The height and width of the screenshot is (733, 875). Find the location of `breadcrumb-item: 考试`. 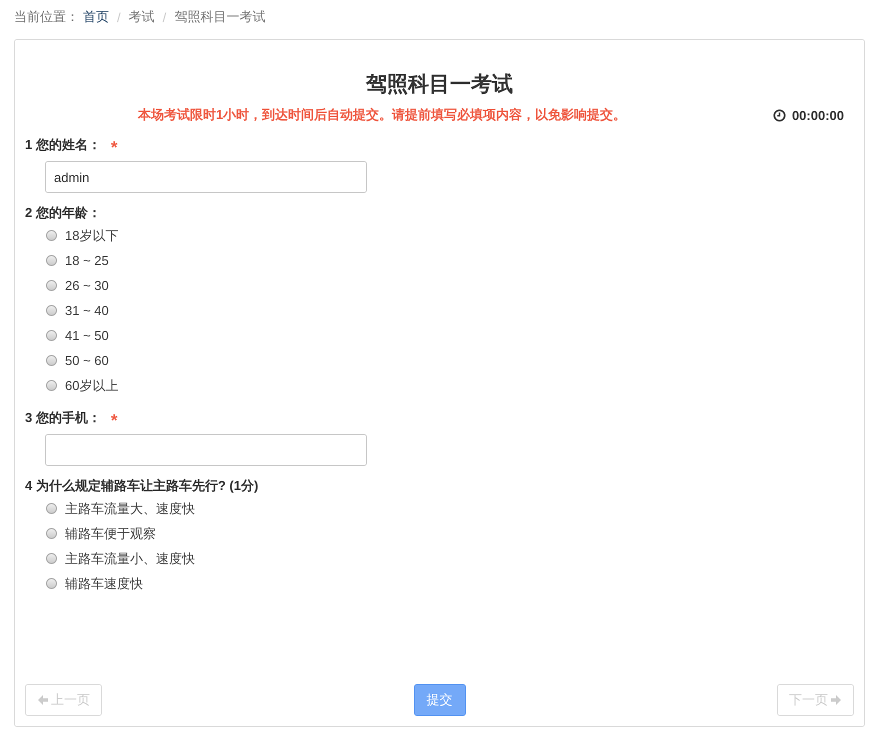

breadcrumb-item: 考试 is located at coordinates (141, 17).